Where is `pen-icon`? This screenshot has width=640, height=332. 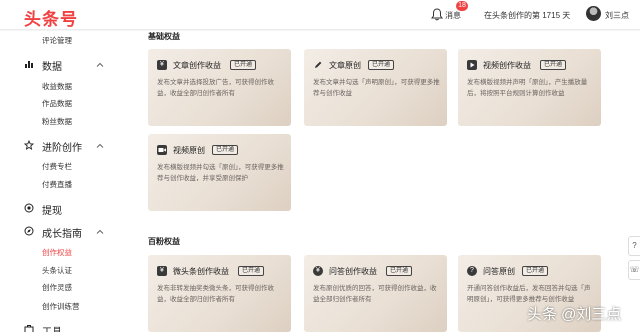 pen-icon is located at coordinates (318, 64).